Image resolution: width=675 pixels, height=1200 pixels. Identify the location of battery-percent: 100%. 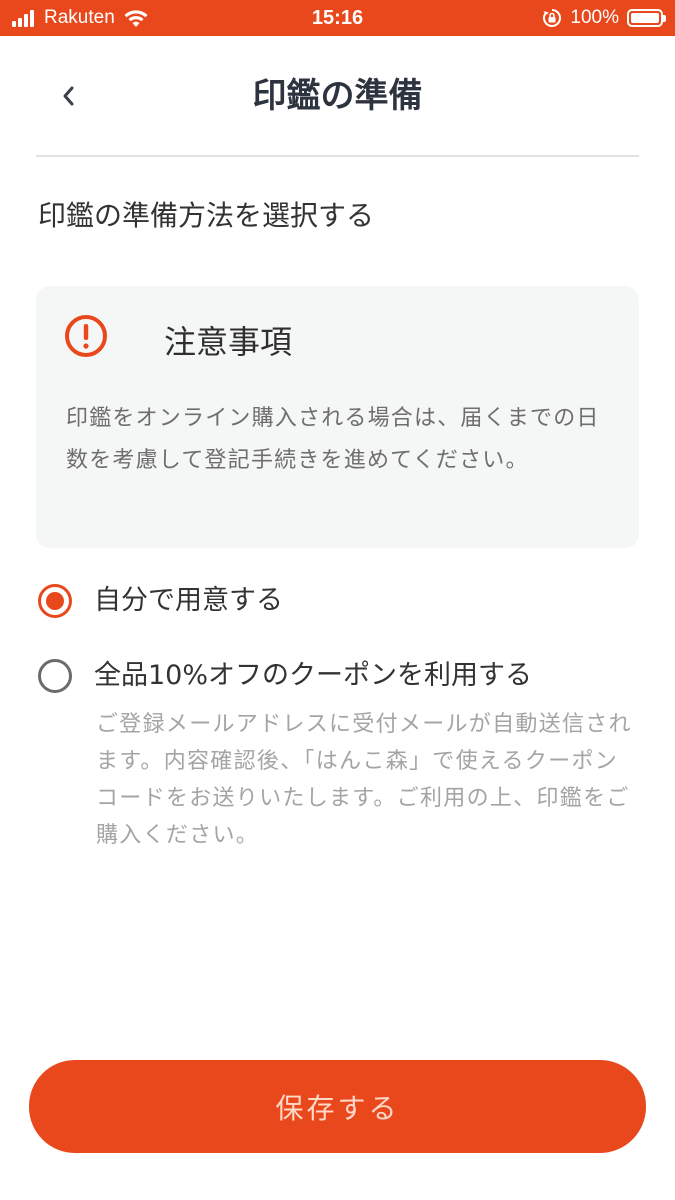
(594, 17).